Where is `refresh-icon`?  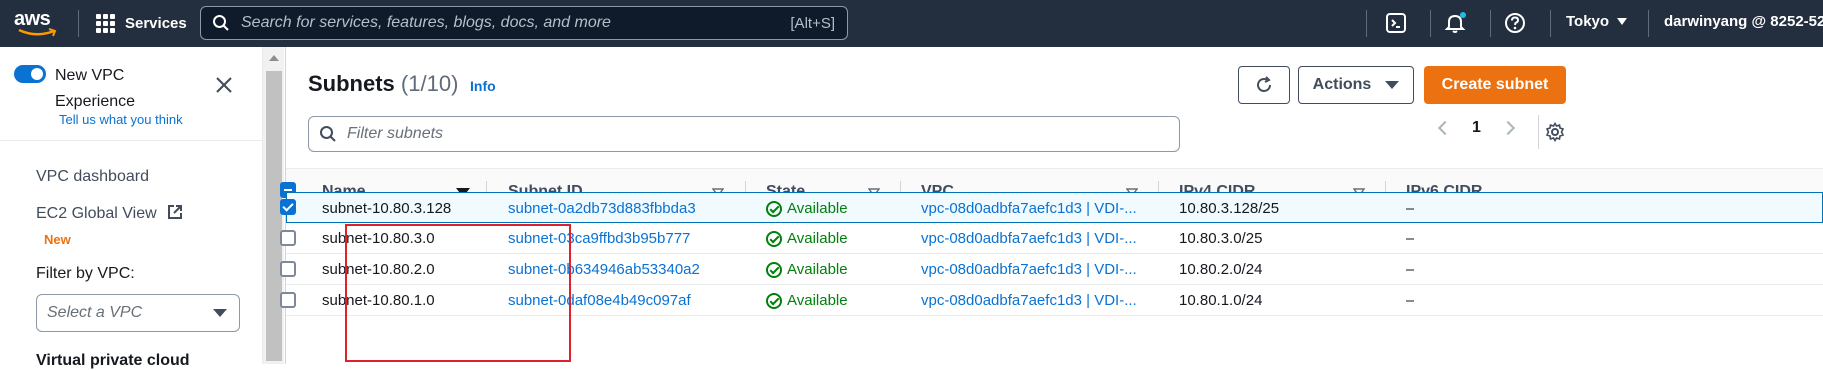 refresh-icon is located at coordinates (1264, 84).